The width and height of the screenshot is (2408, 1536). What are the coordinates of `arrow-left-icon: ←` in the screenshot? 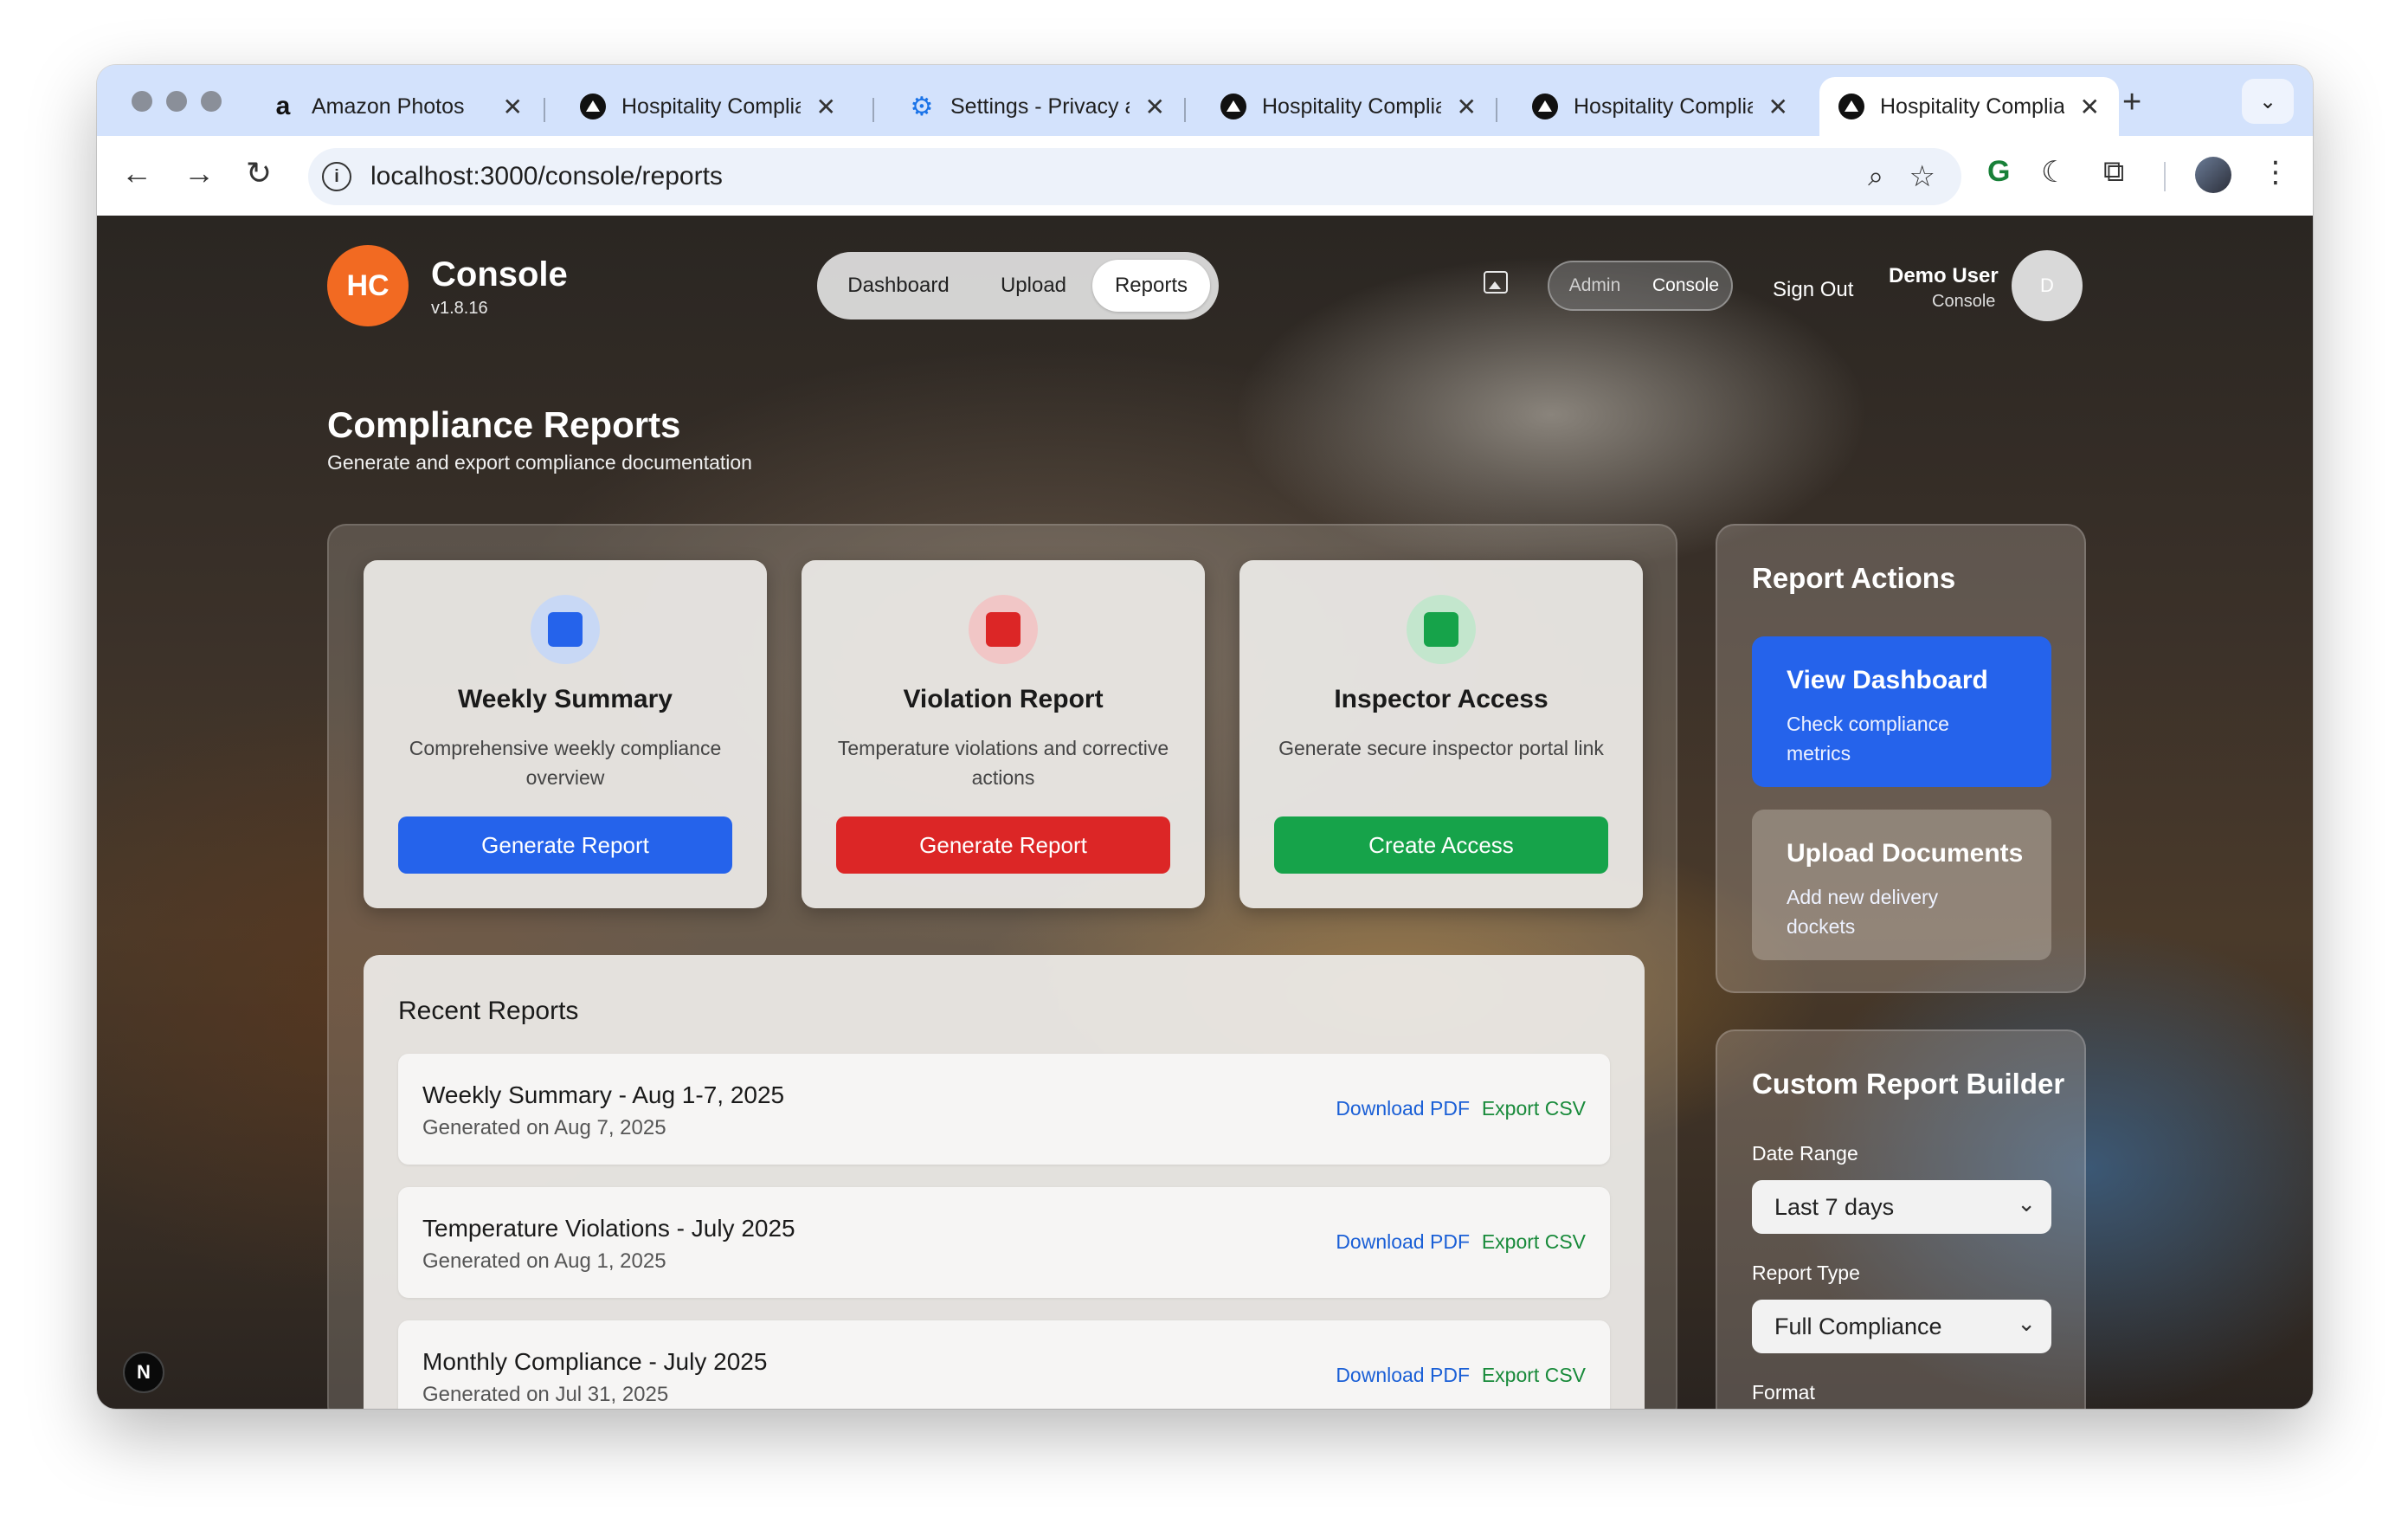 It's located at (136, 172).